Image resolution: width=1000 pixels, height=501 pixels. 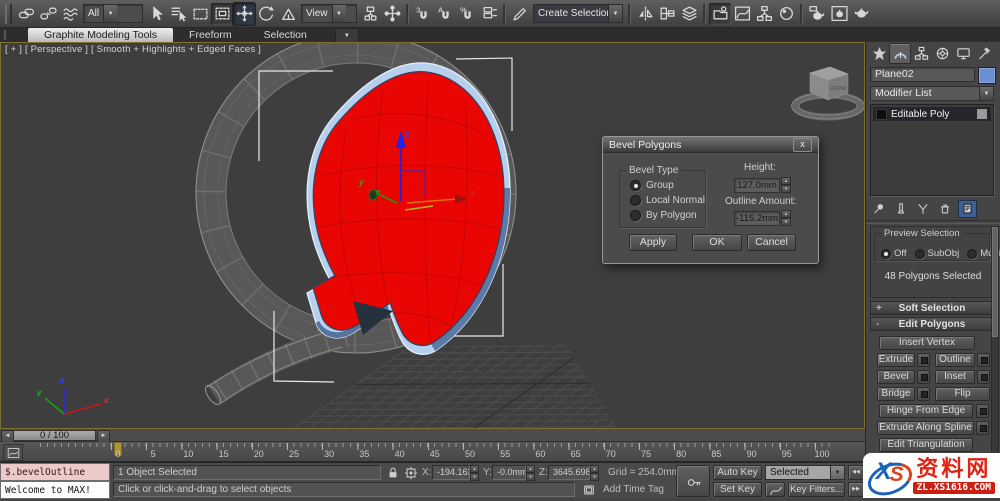 I want to click on y-spinner: ▴ ▾, so click(x=530, y=473).